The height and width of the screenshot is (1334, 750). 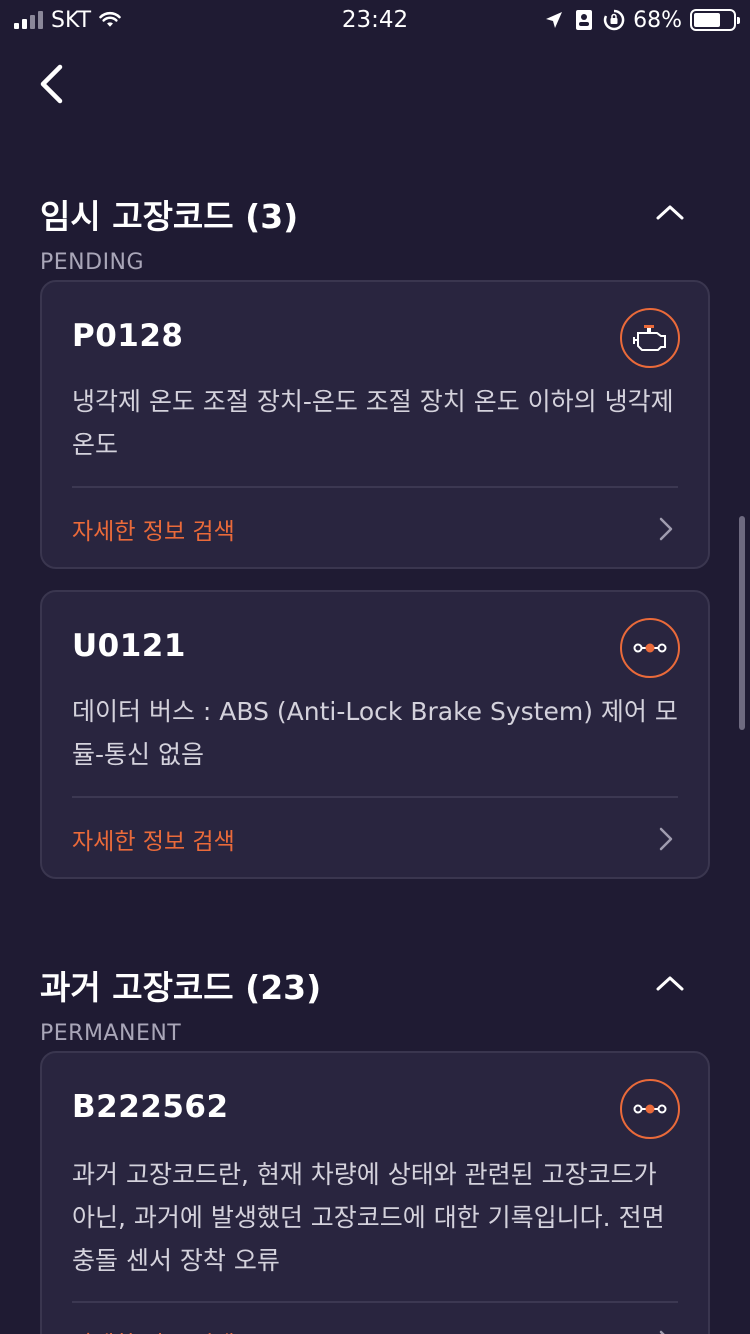 I want to click on carrier-label: SKT, so click(x=71, y=20).